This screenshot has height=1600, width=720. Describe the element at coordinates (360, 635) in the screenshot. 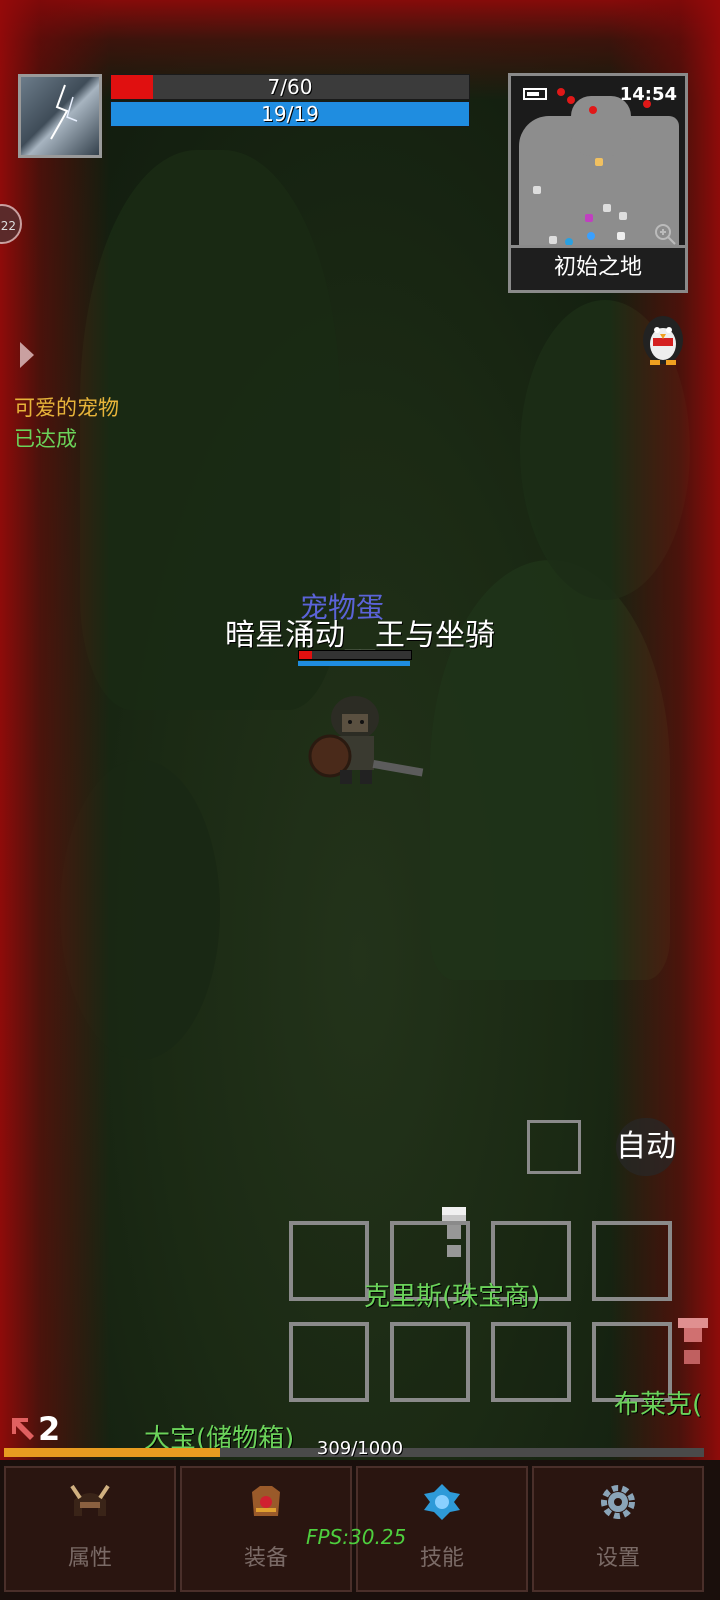

I see `player-name-label: 暗星涌动__王与坐骑` at that location.